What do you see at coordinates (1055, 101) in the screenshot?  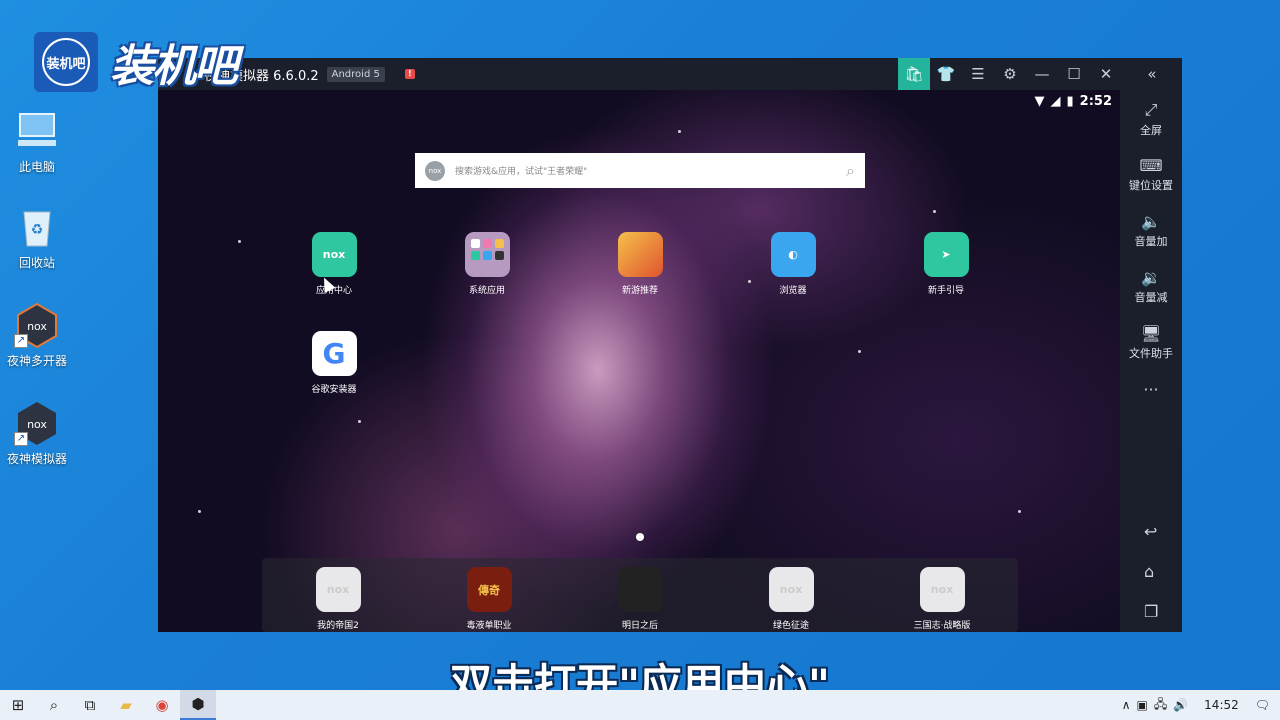 I see `signal-icon: ◢` at bounding box center [1055, 101].